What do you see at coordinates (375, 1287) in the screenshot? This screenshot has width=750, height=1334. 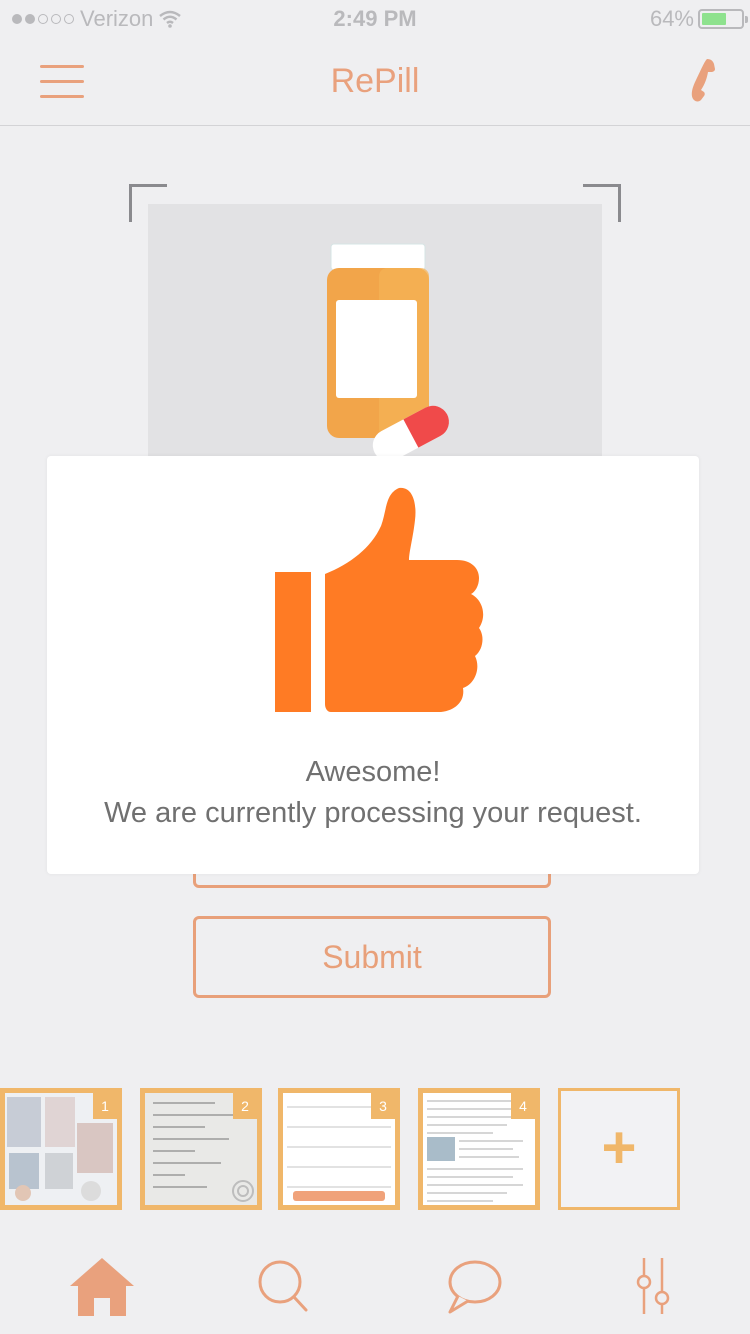 I see `tab-bar` at bounding box center [375, 1287].